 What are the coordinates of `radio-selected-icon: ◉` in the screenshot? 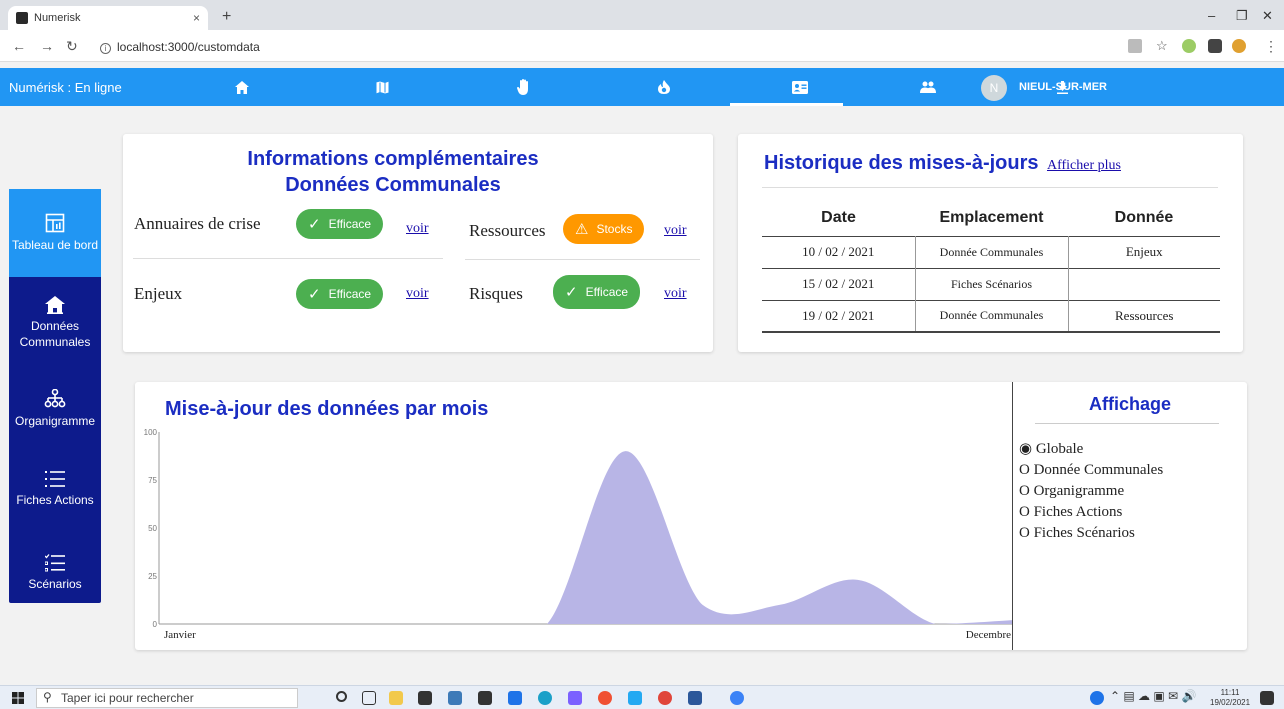 It's located at (1026, 449).